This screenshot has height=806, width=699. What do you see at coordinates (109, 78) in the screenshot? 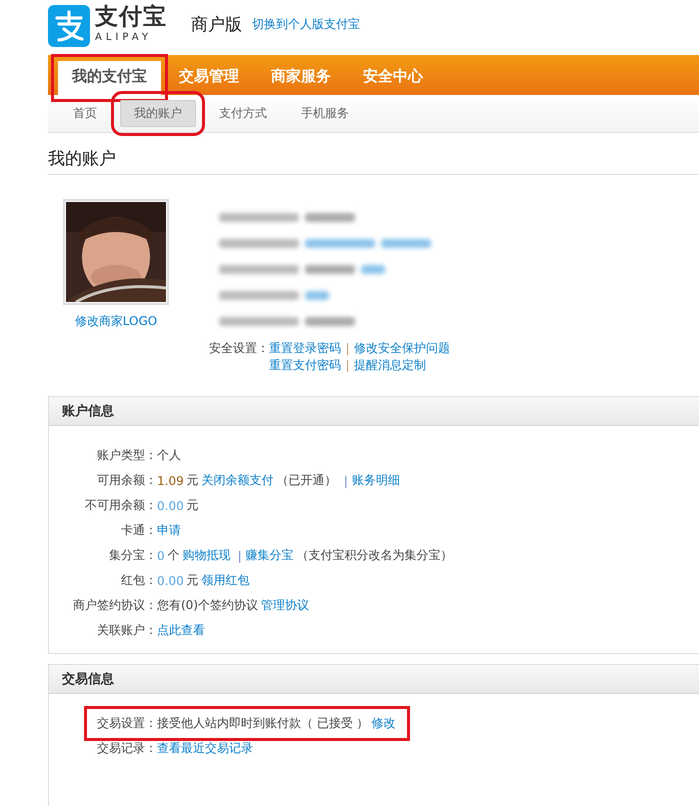
I see `nav-tab: 我的支付宝` at bounding box center [109, 78].